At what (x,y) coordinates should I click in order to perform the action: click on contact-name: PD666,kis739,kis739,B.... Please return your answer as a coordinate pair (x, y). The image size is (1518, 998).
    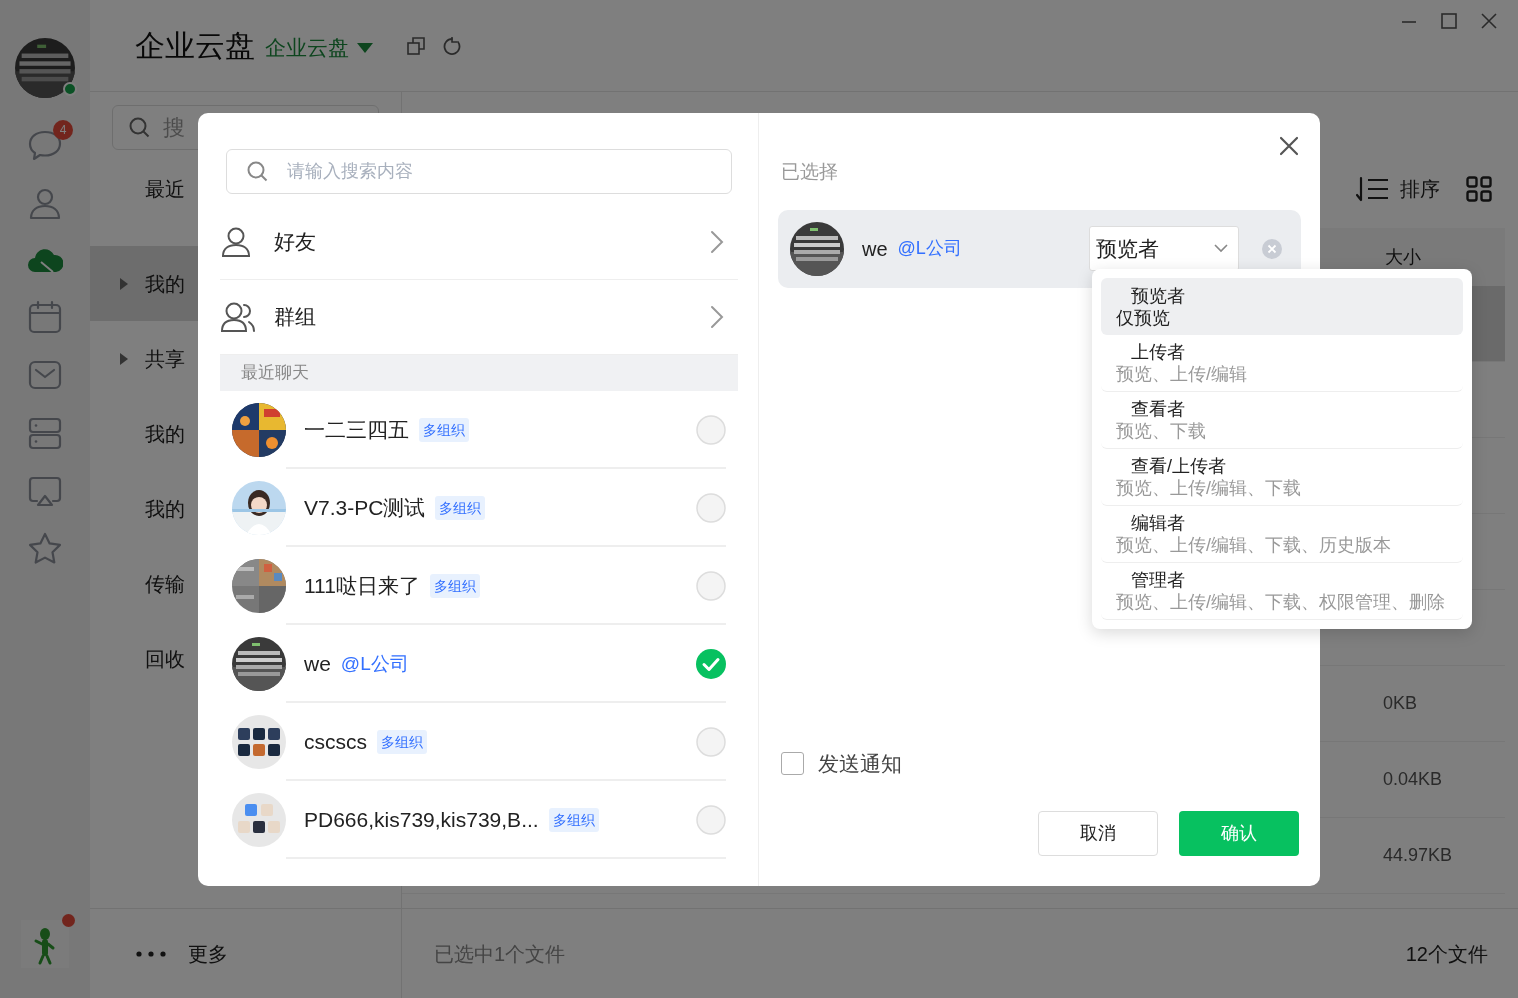
    Looking at the image, I should click on (421, 820).